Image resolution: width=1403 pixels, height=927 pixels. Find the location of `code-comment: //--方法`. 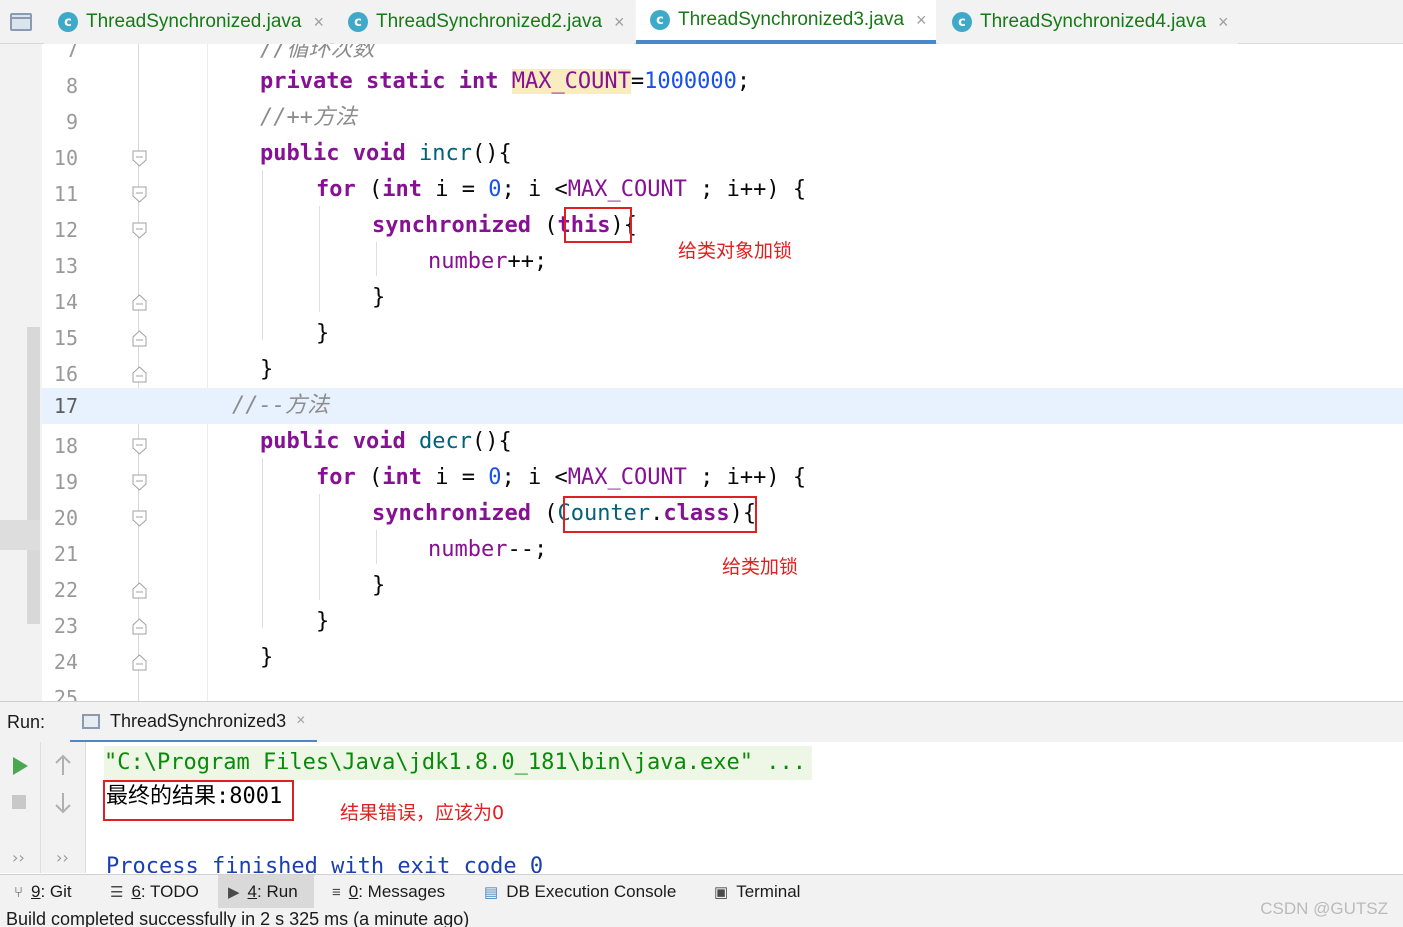

code-comment: //--方法 is located at coordinates (280, 405).